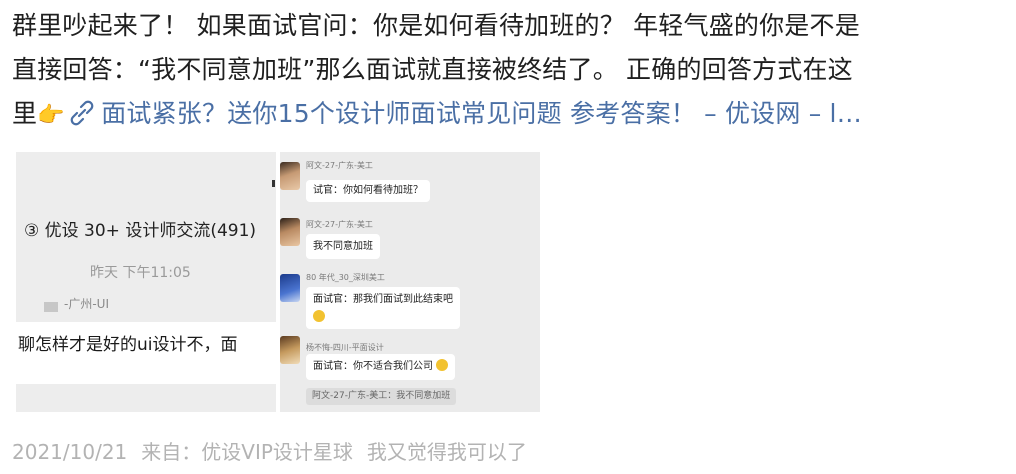 The height and width of the screenshot is (474, 1016). Describe the element at coordinates (368, 191) in the screenshot. I see `message-bubble: 试官：你如何看待加班？` at that location.